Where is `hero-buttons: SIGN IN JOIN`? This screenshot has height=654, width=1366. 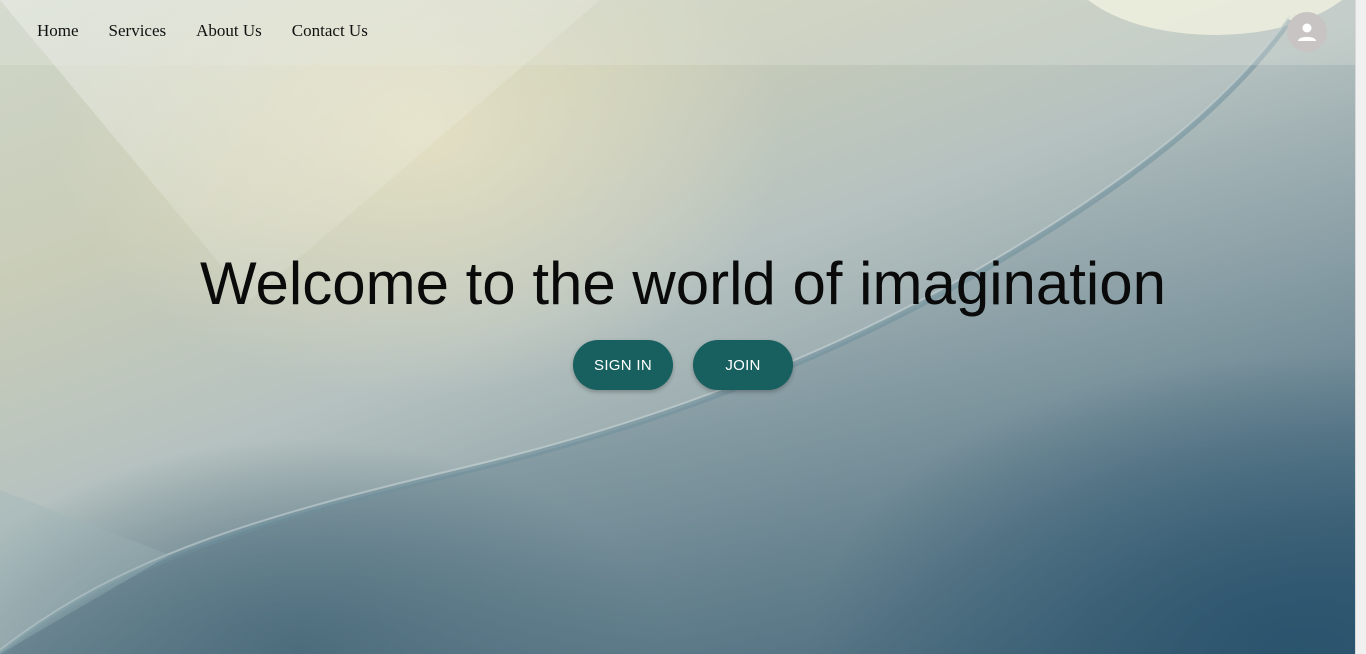
hero-buttons: SIGN IN JOIN is located at coordinates (683, 365).